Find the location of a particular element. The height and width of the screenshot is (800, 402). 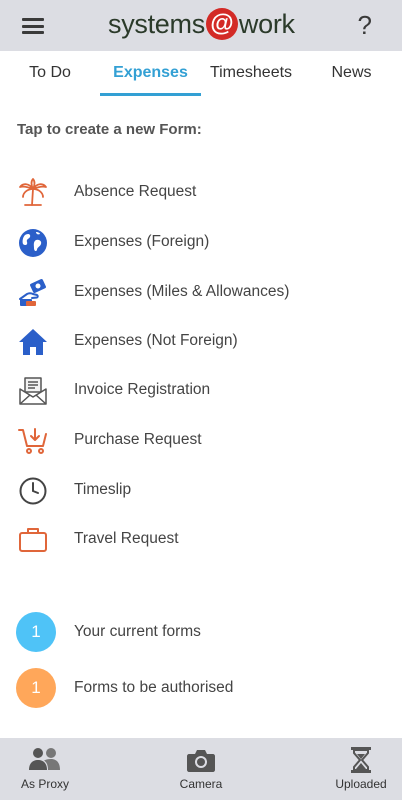

form-item-expenses-not-foreign: Expenses (Not Foreign) is located at coordinates (201, 341).